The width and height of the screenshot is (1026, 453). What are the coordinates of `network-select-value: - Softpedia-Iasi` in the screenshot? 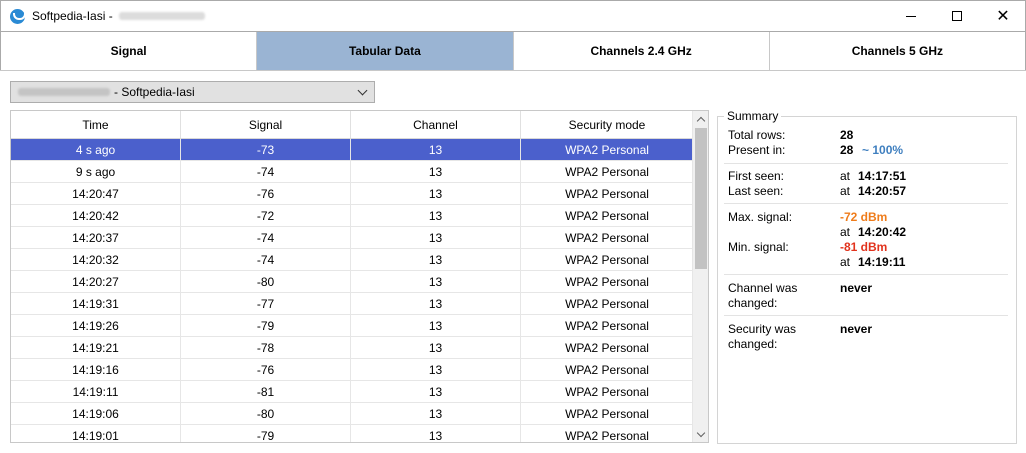 It's located at (154, 92).